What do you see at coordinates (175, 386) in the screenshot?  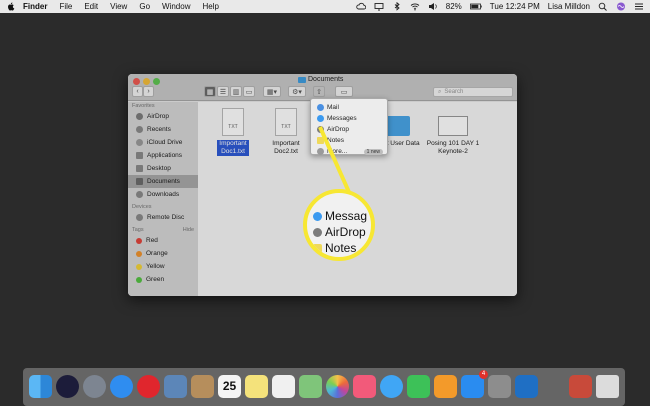 I see `preview-icon` at bounding box center [175, 386].